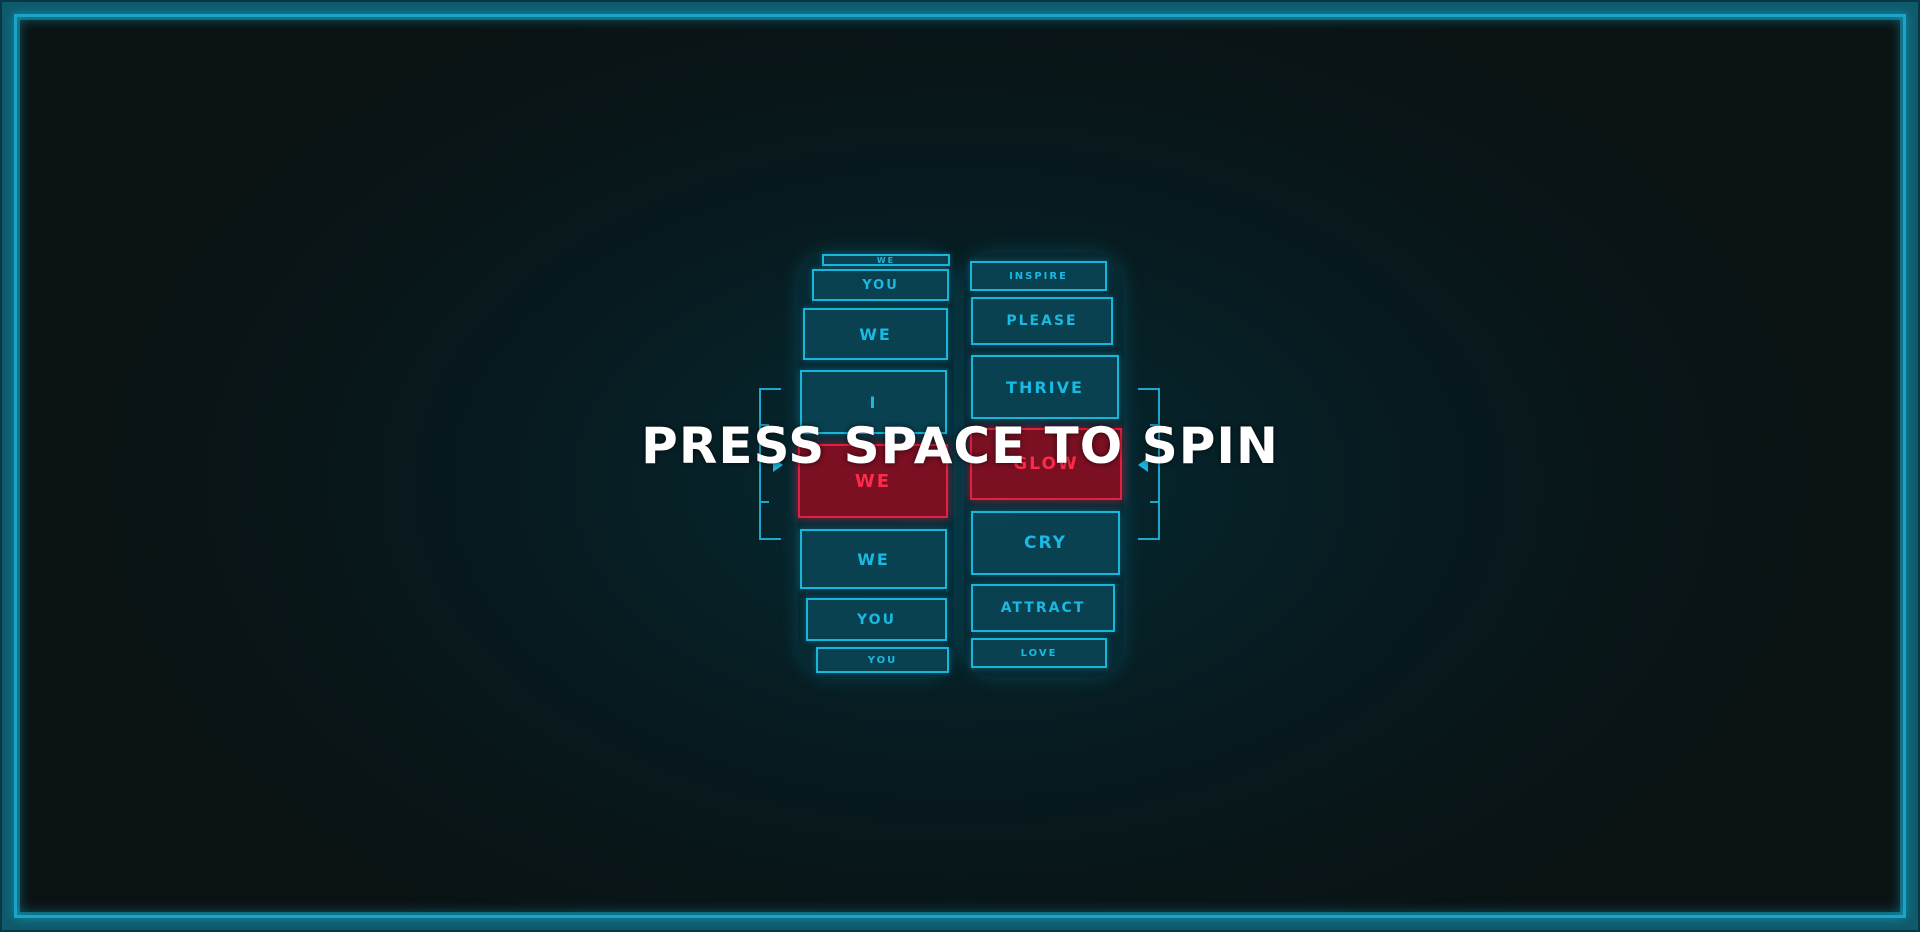 The width and height of the screenshot is (1920, 932). Describe the element at coordinates (1038, 276) in the screenshot. I see `reel-symbol: INSPIRE` at that location.